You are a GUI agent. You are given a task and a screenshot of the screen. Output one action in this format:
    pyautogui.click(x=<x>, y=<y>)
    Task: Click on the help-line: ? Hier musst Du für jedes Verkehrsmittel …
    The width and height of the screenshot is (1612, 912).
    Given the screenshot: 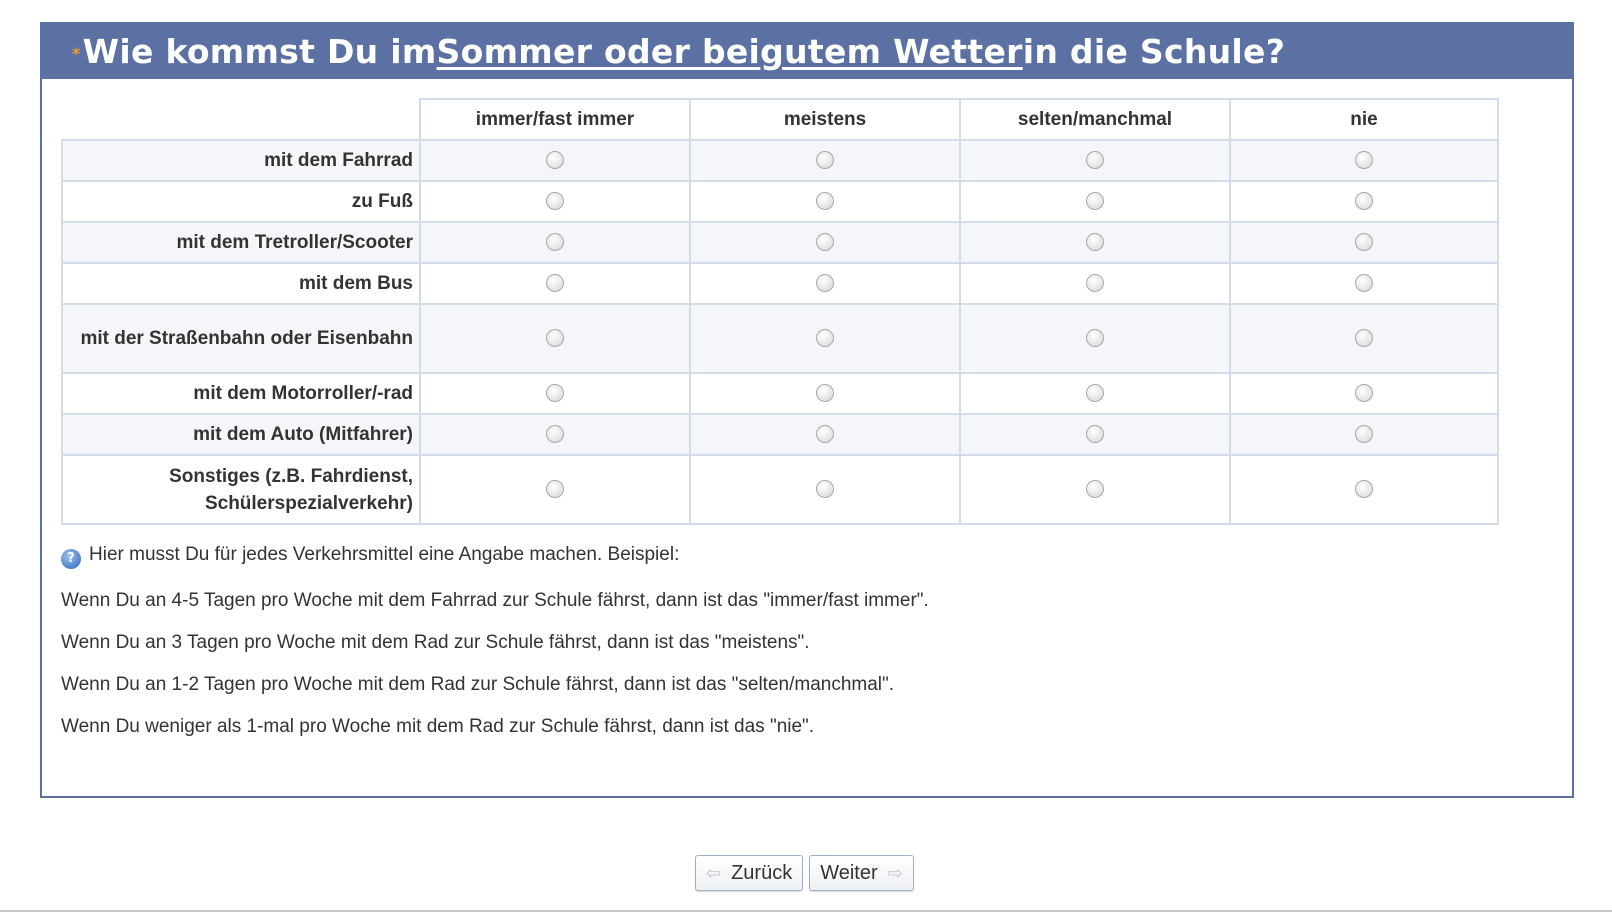 What is the action you would take?
    pyautogui.click(x=791, y=556)
    